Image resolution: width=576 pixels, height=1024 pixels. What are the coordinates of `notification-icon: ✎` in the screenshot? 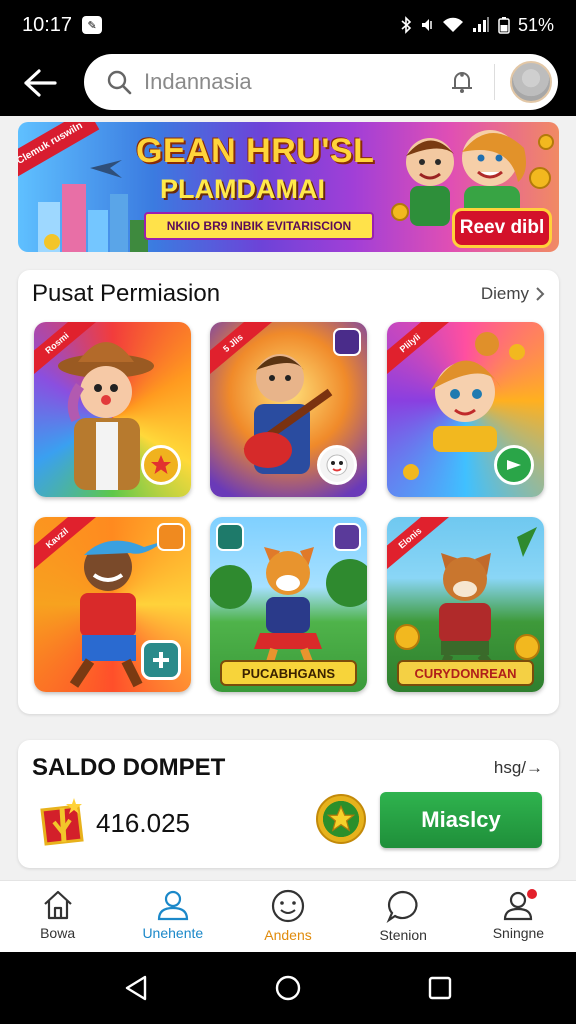 It's located at (92, 25).